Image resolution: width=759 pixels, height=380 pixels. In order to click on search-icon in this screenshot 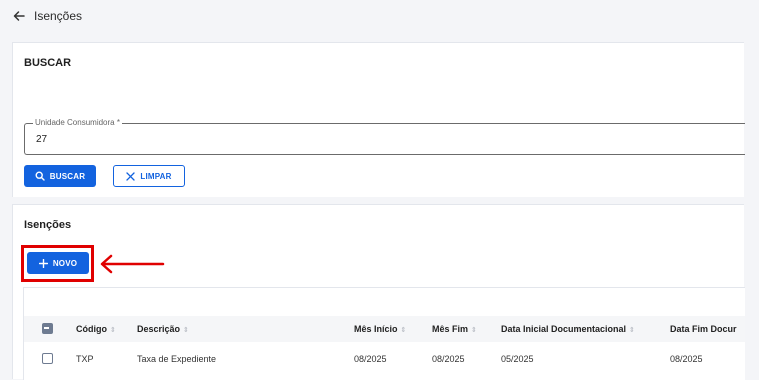, I will do `click(40, 176)`.